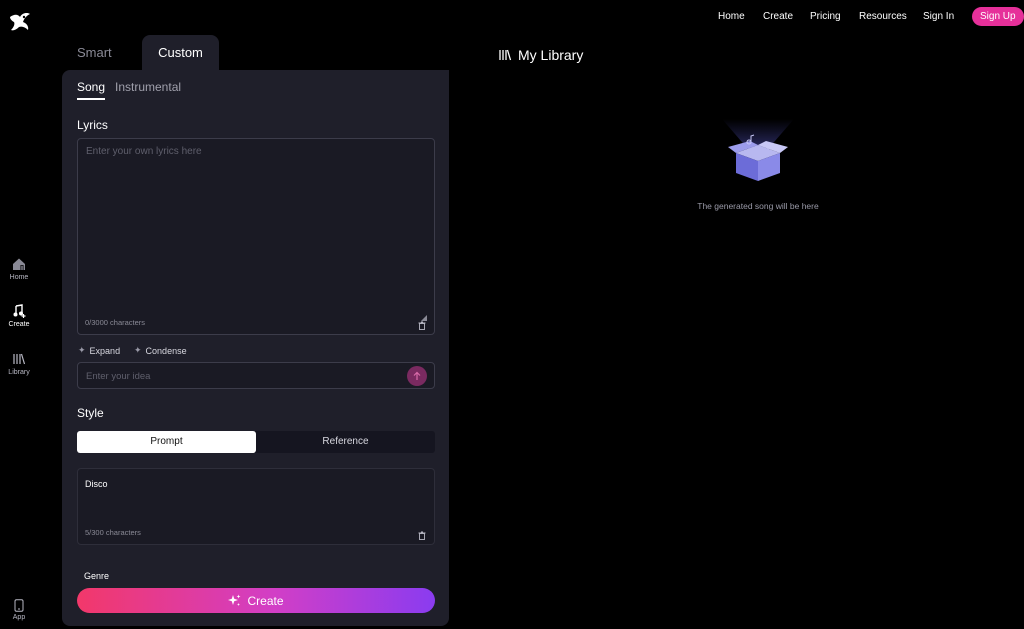 The height and width of the screenshot is (629, 1024). I want to click on rail-item-label: Library, so click(19, 372).